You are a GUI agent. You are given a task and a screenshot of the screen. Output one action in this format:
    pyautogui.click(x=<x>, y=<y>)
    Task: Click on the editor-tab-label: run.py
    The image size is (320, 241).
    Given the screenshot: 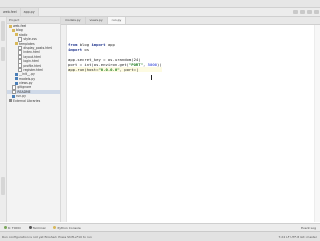 What is the action you would take?
    pyautogui.click(x=116, y=20)
    